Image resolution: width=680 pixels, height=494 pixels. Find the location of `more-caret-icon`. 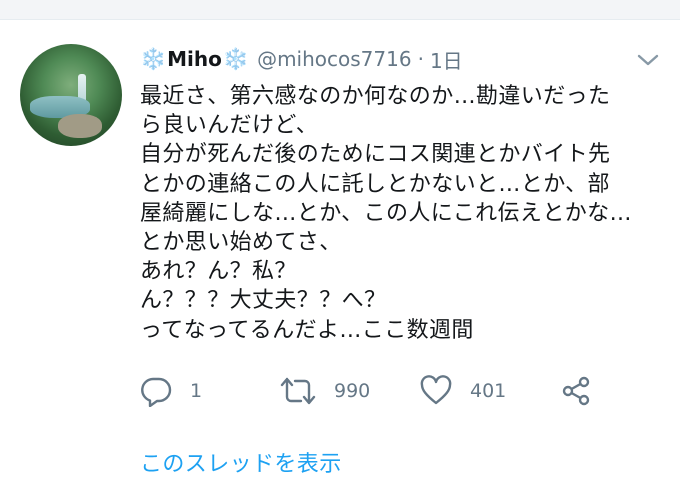

more-caret-icon is located at coordinates (648, 60).